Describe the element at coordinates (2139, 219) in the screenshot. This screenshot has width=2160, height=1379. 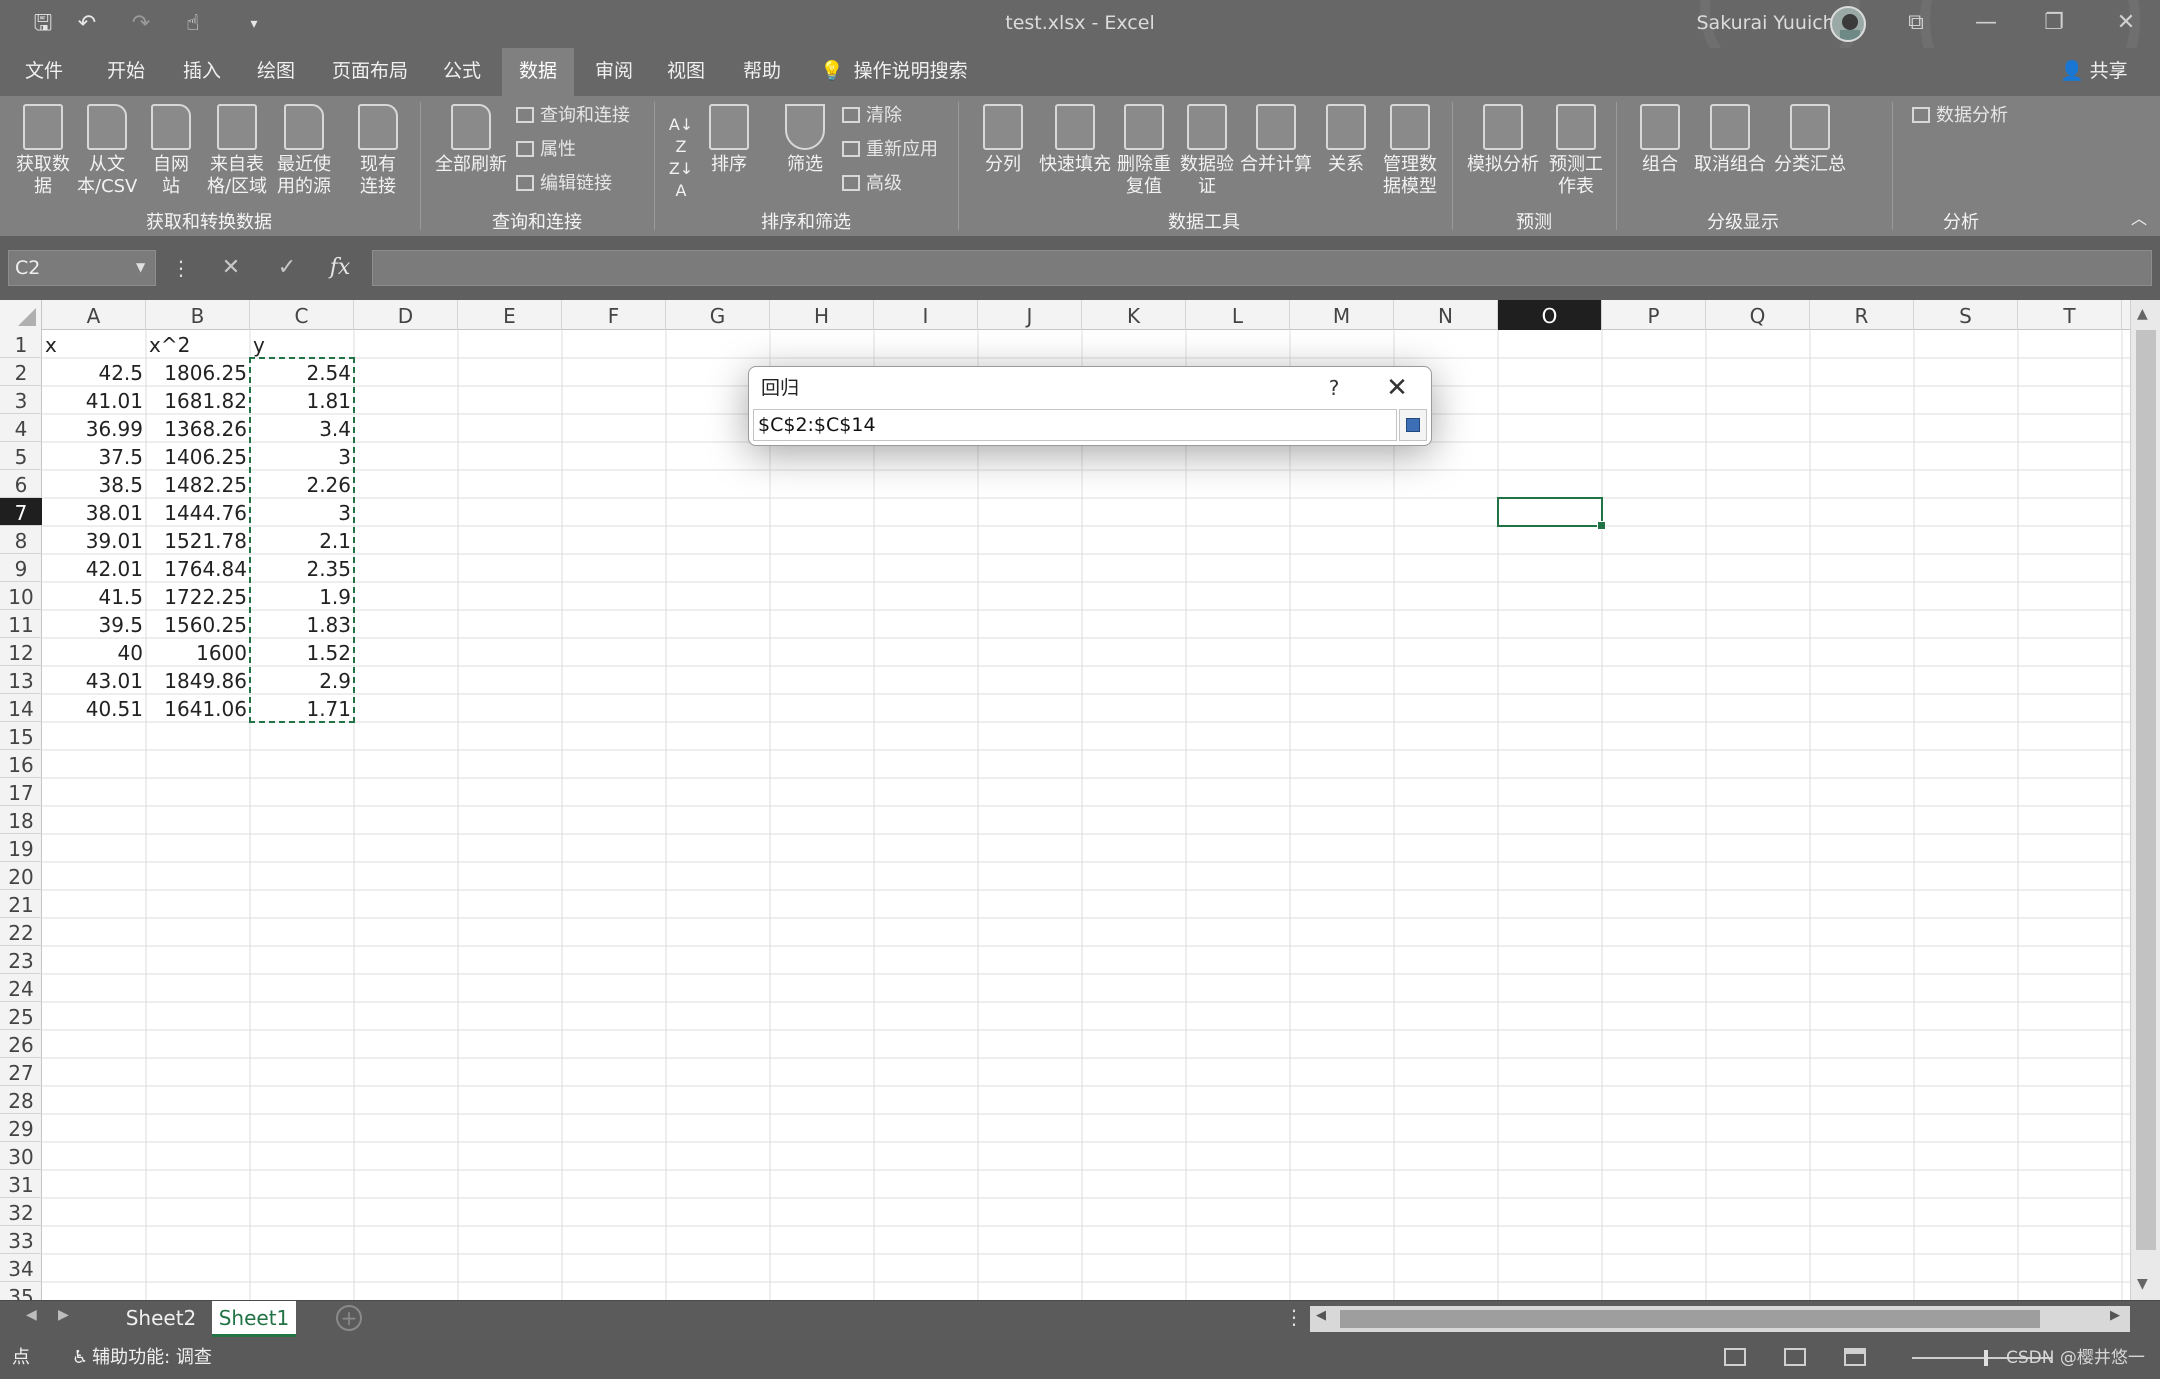
I see `collapse-ribbon-icon: ︿` at that location.